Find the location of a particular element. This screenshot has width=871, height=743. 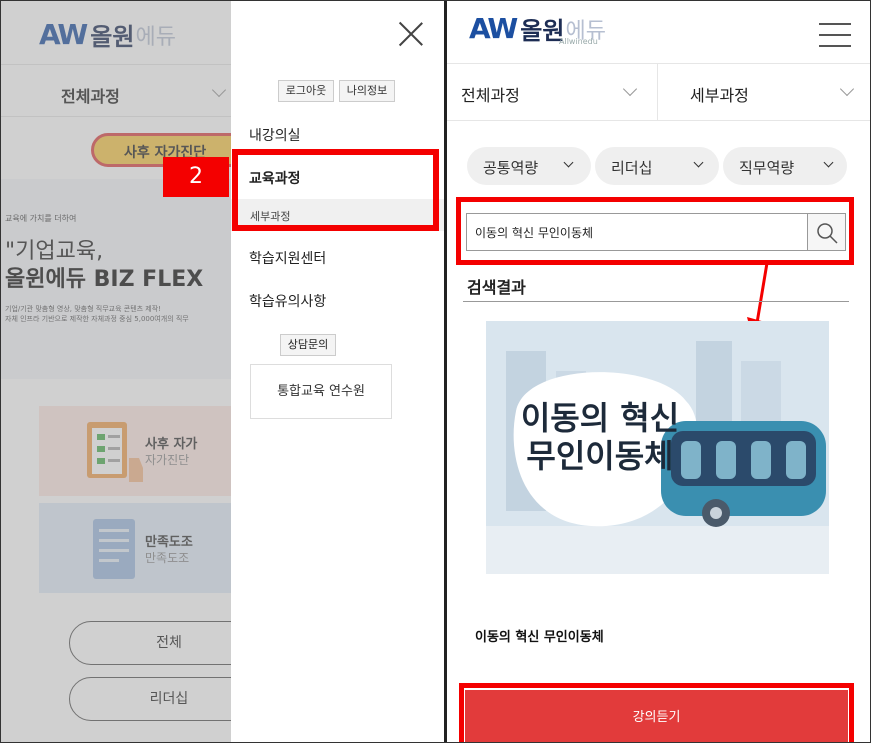

drawer-item-notes: 학습유의사항 is located at coordinates (287, 301).